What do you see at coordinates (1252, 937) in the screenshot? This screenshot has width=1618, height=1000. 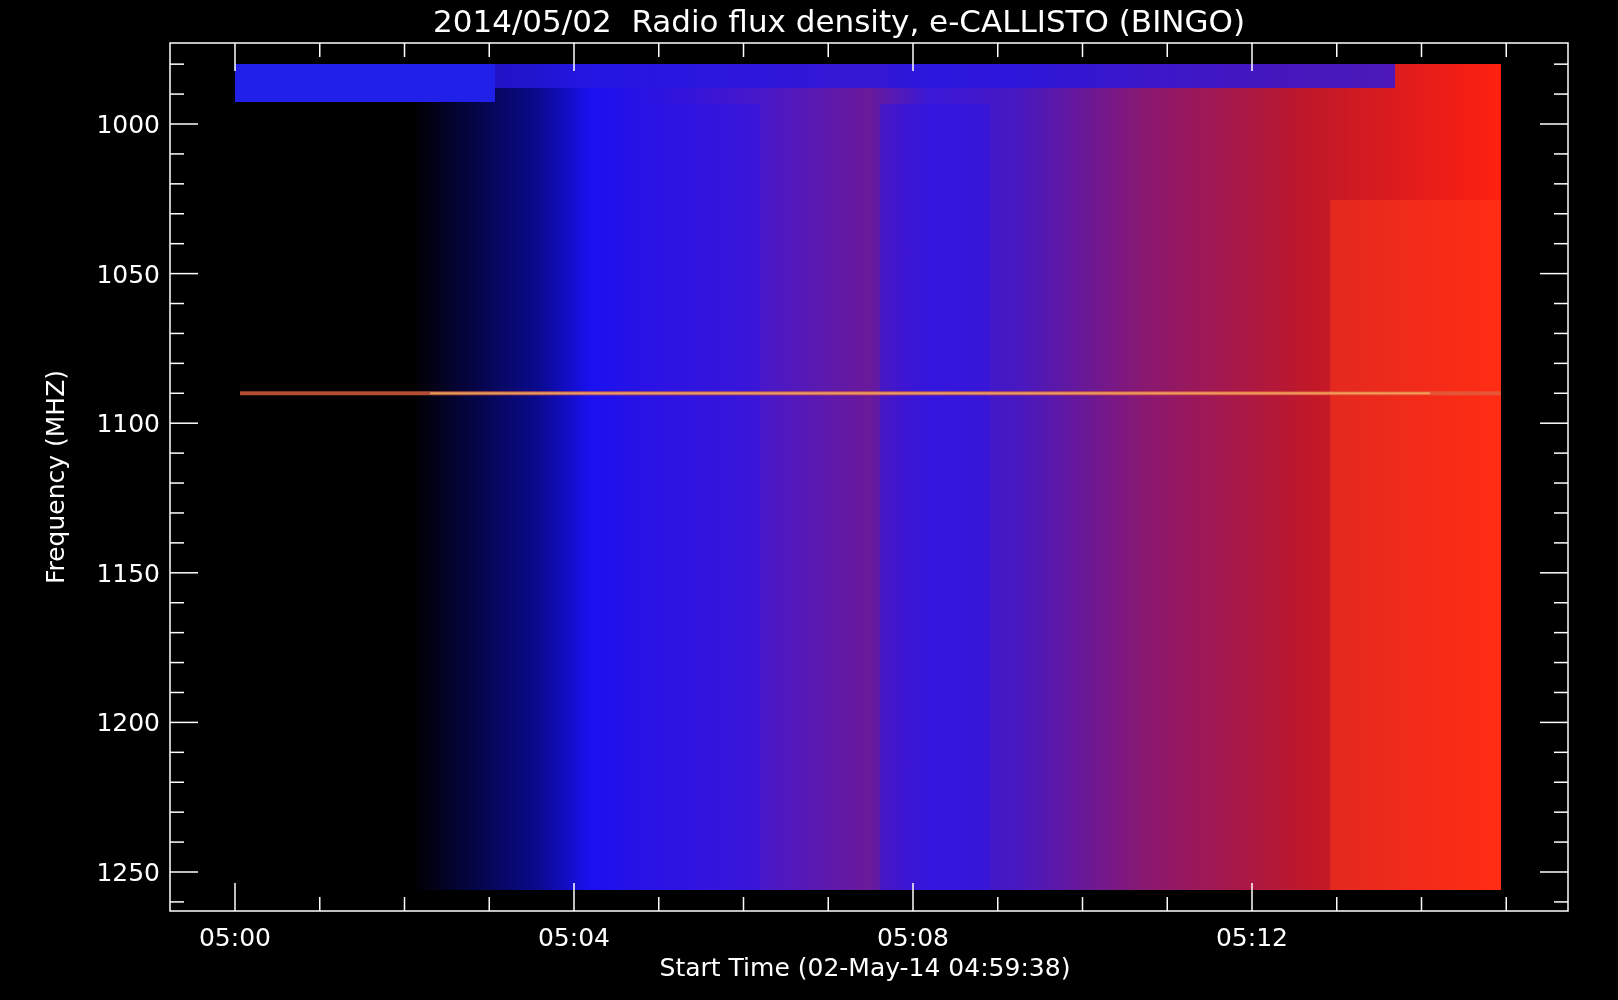 I see `tick-label: 05:12` at bounding box center [1252, 937].